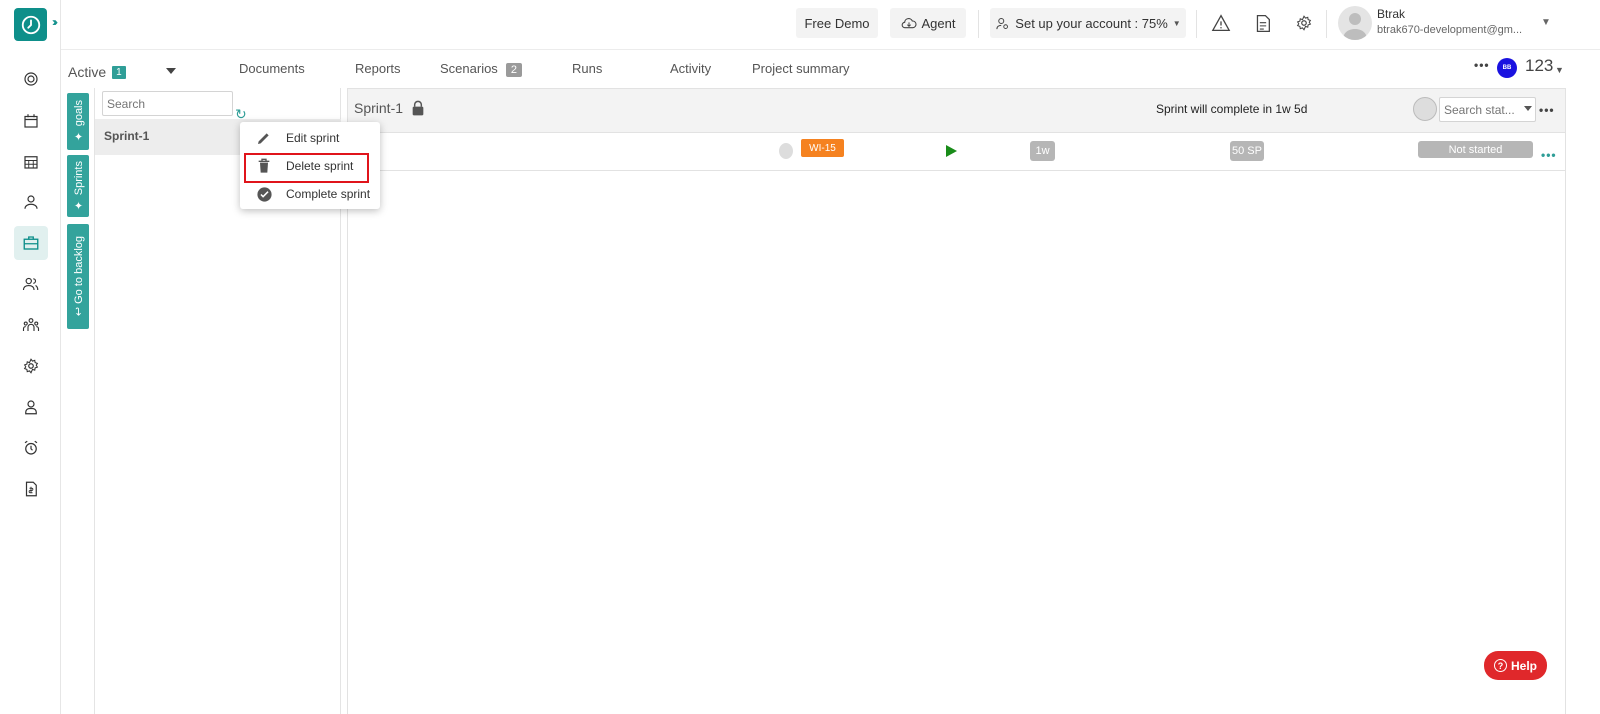  Describe the element at coordinates (786, 151) in the screenshot. I see `assignee-avatar` at that location.